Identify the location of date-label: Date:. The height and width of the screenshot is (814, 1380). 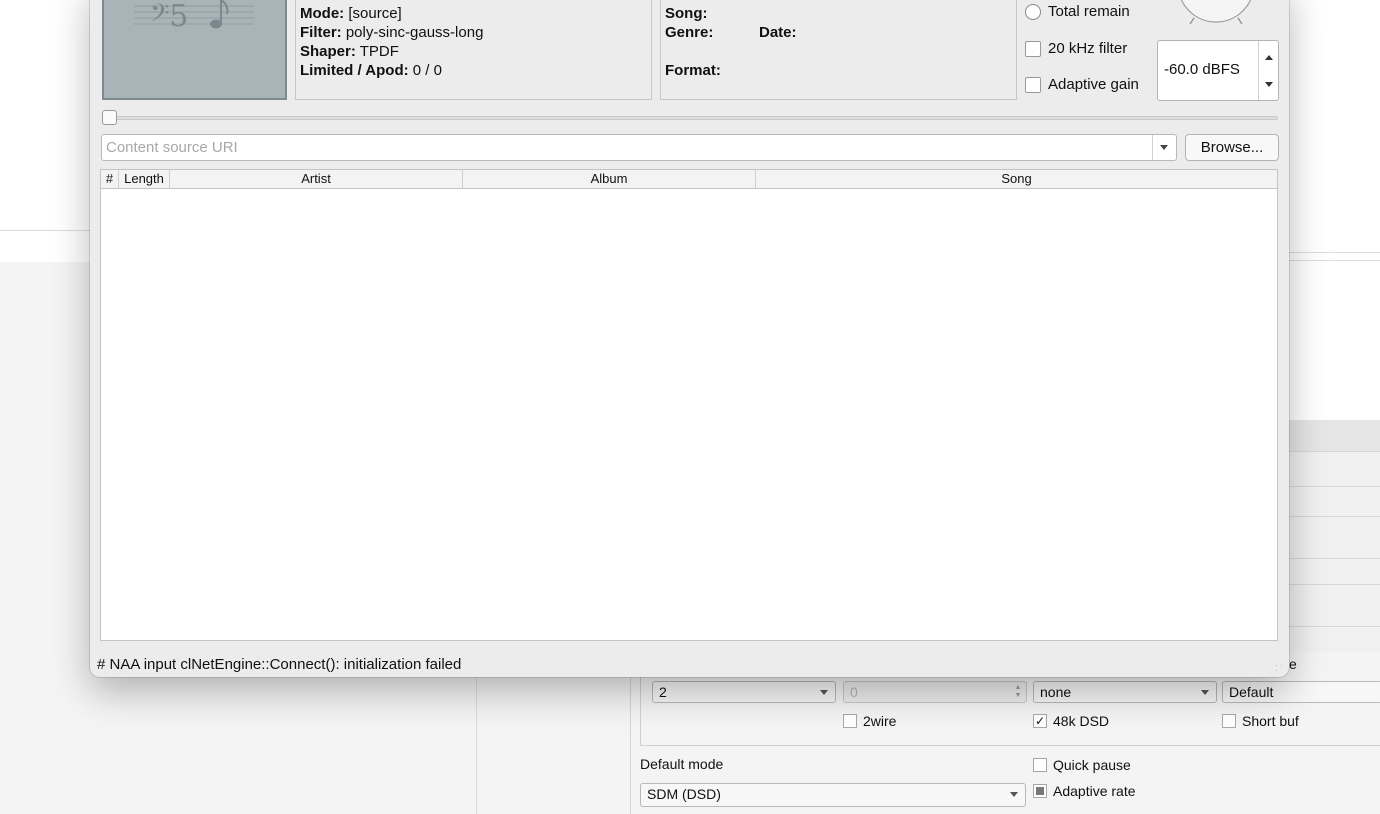
(778, 32).